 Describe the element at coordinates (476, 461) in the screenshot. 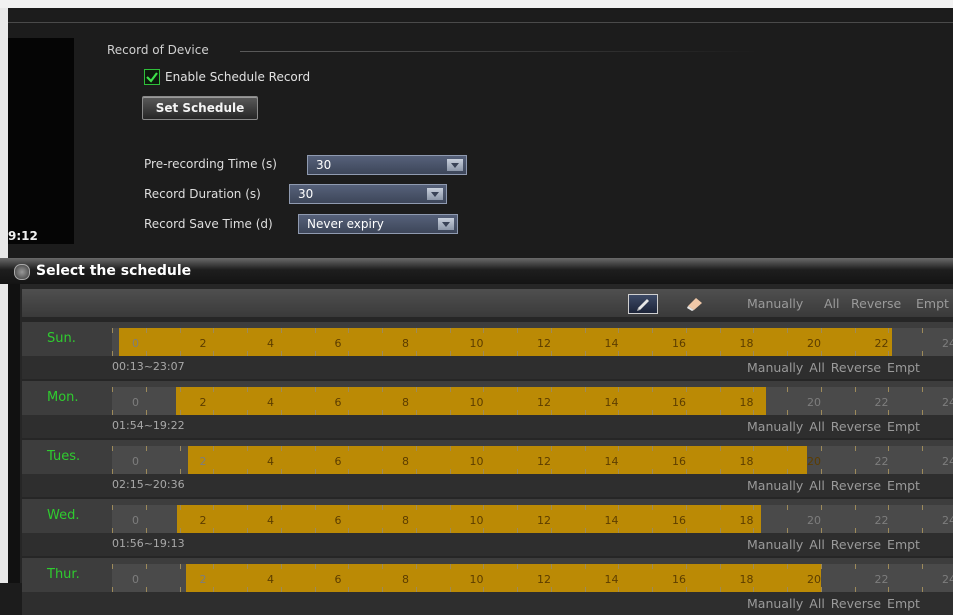

I see `hour-label: 10` at that location.